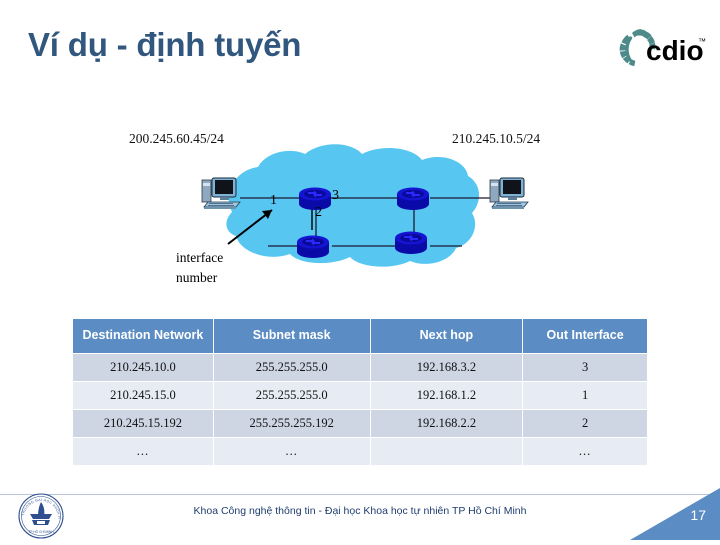 The height and width of the screenshot is (545, 720). I want to click on page-number: 17, so click(698, 515).